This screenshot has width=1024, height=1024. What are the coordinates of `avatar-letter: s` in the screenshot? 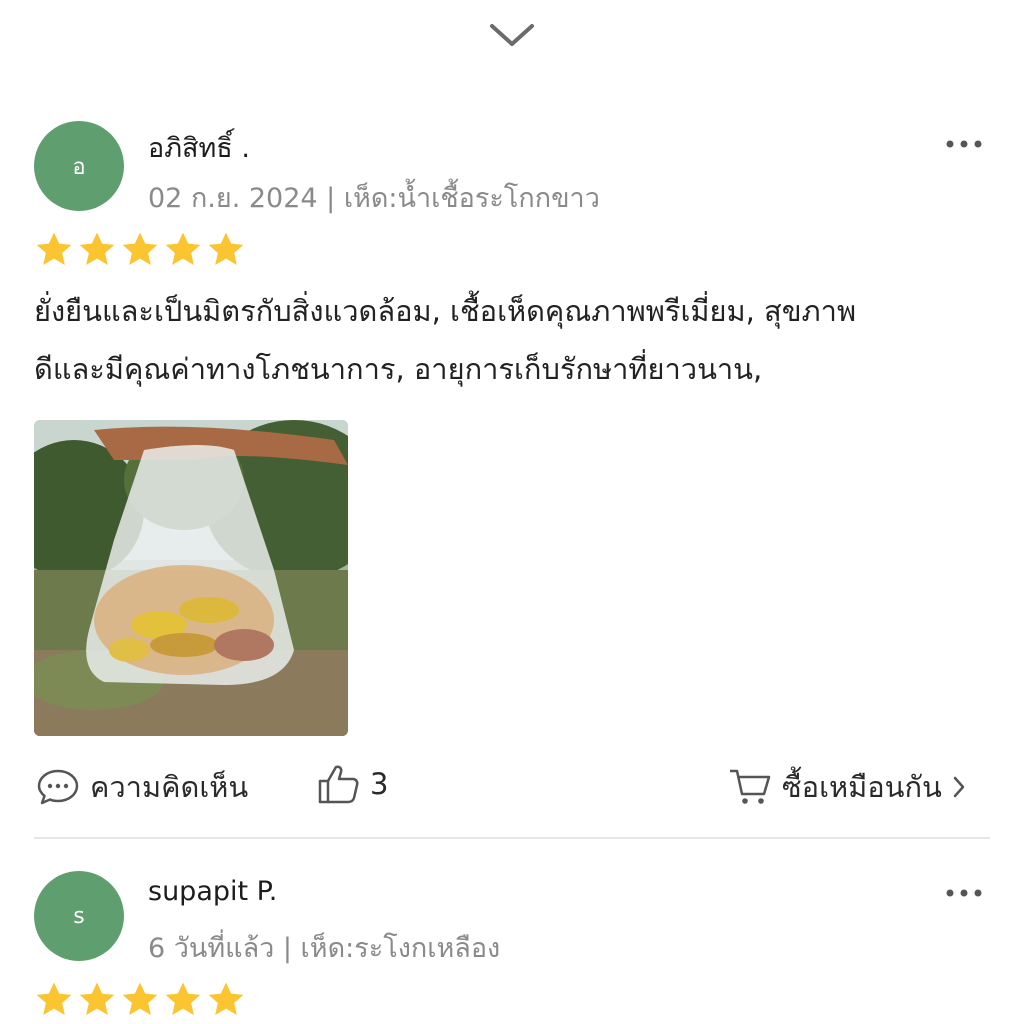 It's located at (79, 916).